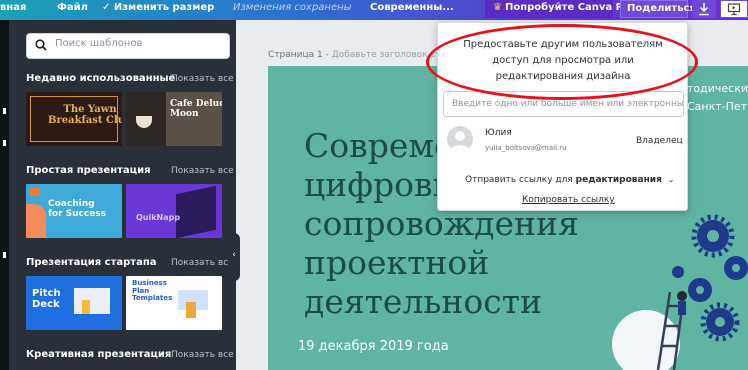 The image size is (748, 370). What do you see at coordinates (4, 195) in the screenshot?
I see `side-nav-strip` at bounding box center [4, 195].